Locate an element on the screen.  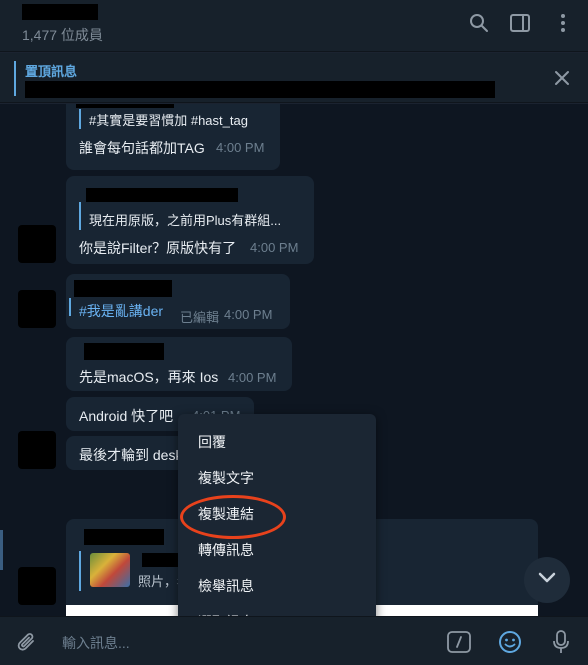
message-bubble: #我是亂講der 已編輯 4:00 PM is located at coordinates (178, 301).